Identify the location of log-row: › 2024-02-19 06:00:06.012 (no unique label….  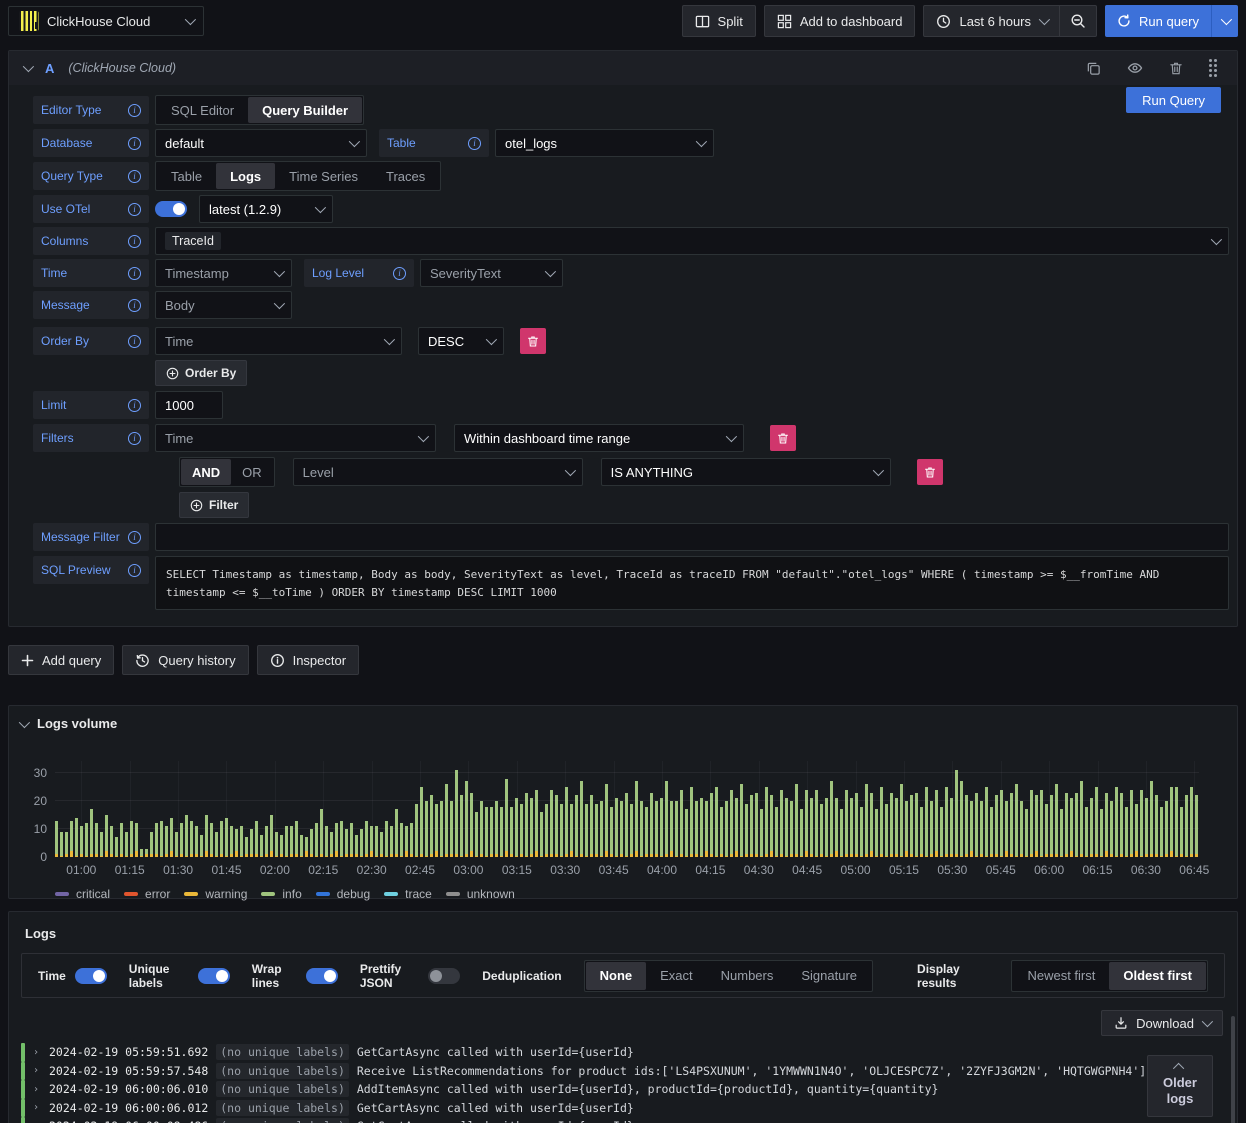
(629, 1107).